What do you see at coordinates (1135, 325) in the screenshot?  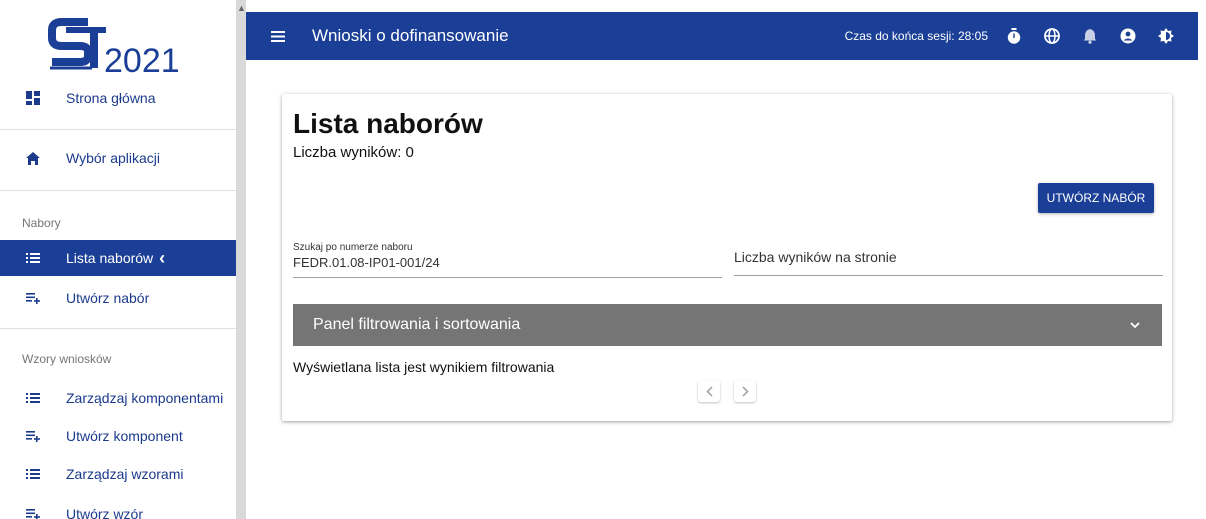 I see `chevron-down-icon` at bounding box center [1135, 325].